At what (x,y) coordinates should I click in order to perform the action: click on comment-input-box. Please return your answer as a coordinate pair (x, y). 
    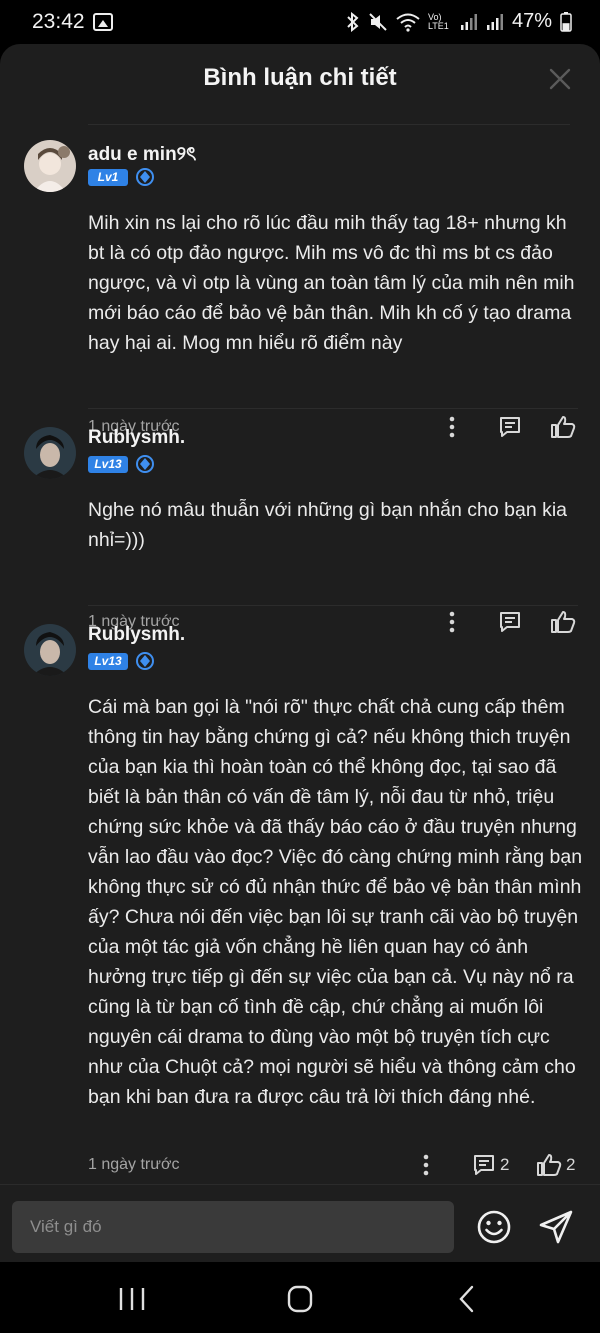
    Looking at the image, I should click on (233, 1227).